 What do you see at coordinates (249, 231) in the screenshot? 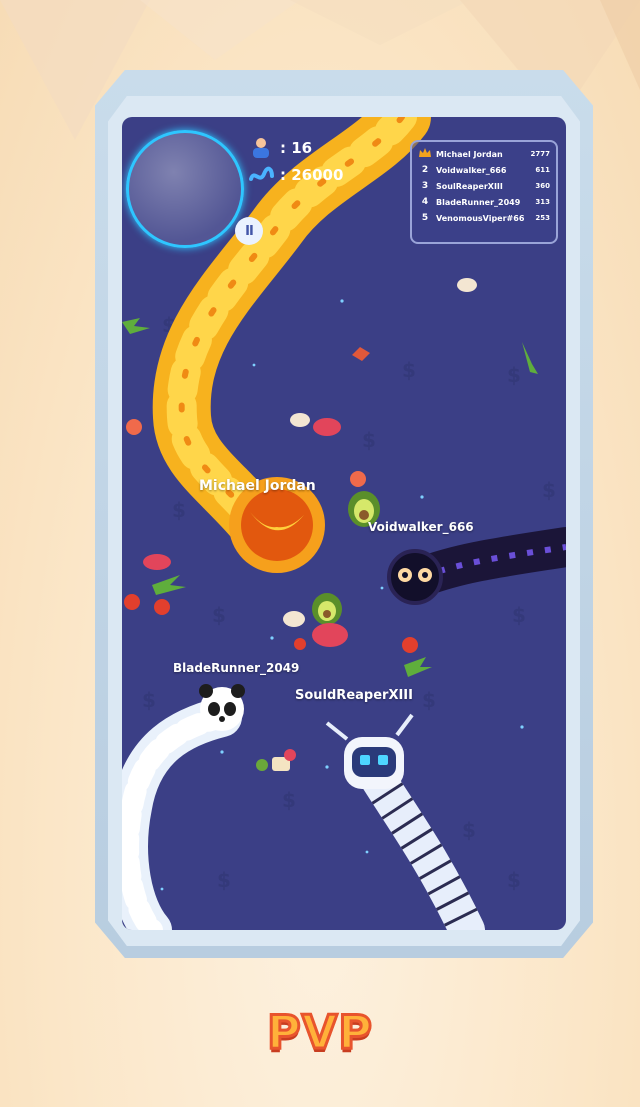
I see `pause-button: II` at bounding box center [249, 231].